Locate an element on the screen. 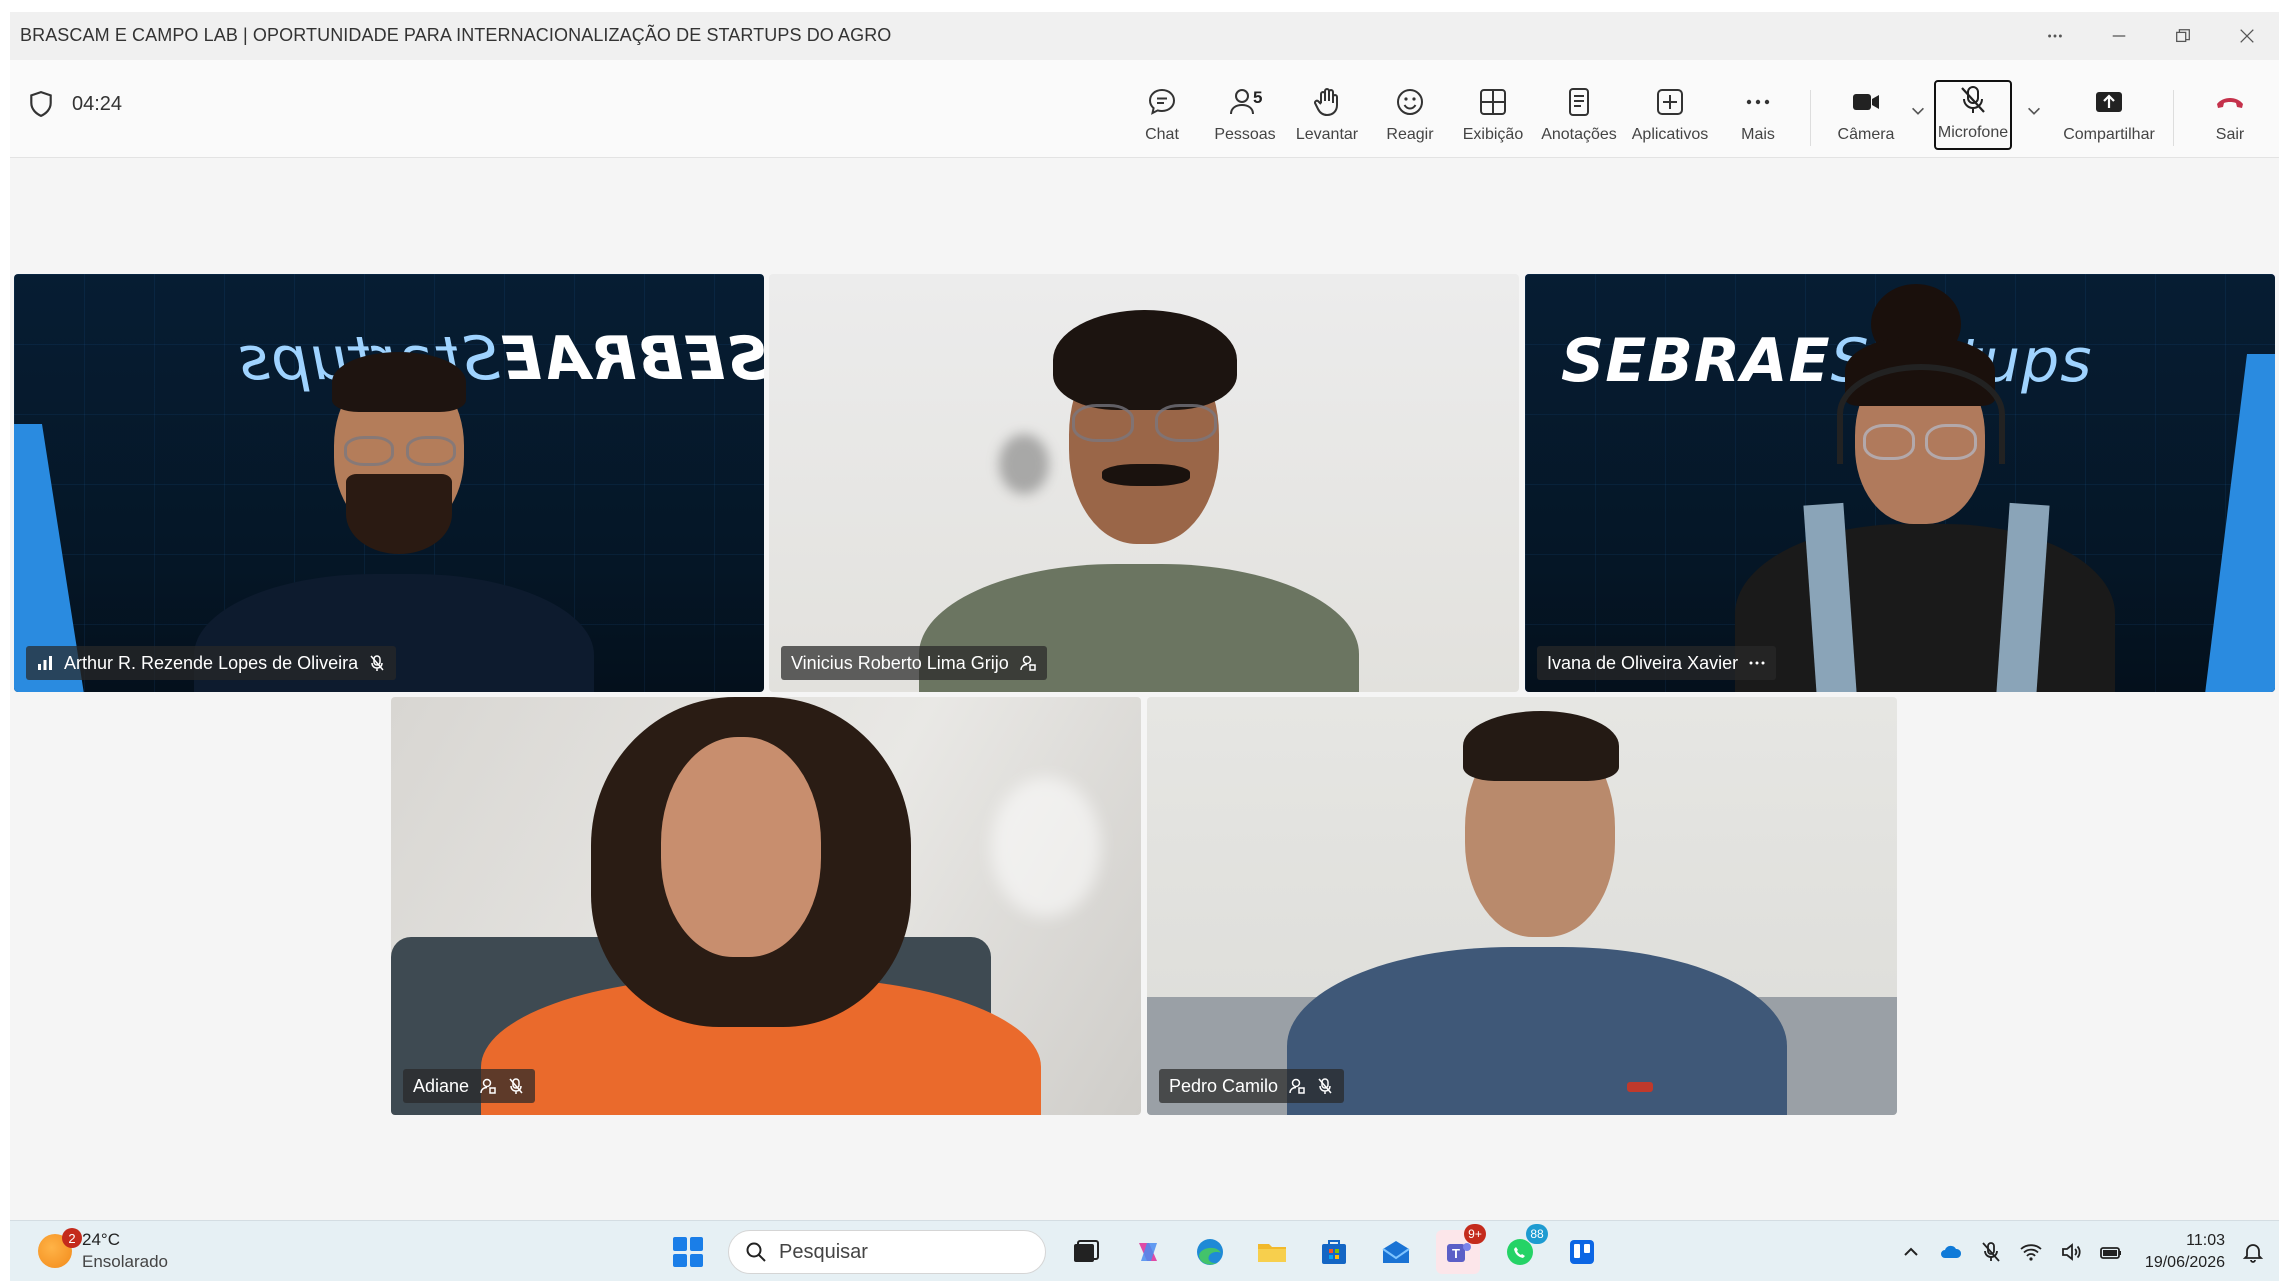 Image resolution: width=2279 pixels, height=1281 pixels. share-screen-icon is located at coordinates (2109, 102).